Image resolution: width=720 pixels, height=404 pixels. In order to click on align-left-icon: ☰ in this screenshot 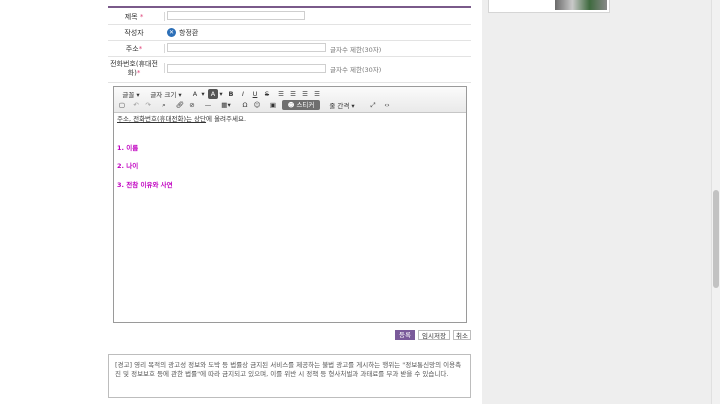, I will do `click(281, 94)`.